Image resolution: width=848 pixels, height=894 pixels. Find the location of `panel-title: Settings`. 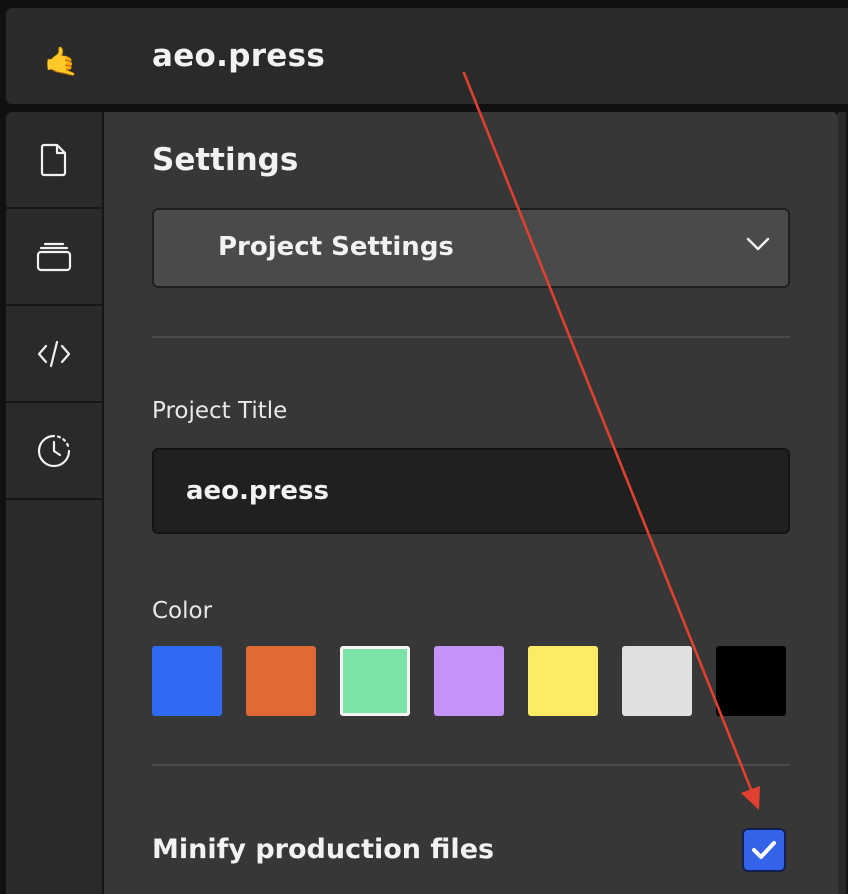

panel-title: Settings is located at coordinates (225, 160).